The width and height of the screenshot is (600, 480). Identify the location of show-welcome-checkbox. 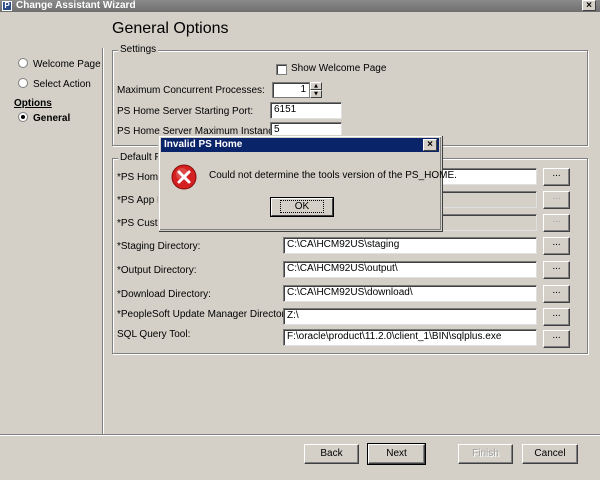
(281, 69).